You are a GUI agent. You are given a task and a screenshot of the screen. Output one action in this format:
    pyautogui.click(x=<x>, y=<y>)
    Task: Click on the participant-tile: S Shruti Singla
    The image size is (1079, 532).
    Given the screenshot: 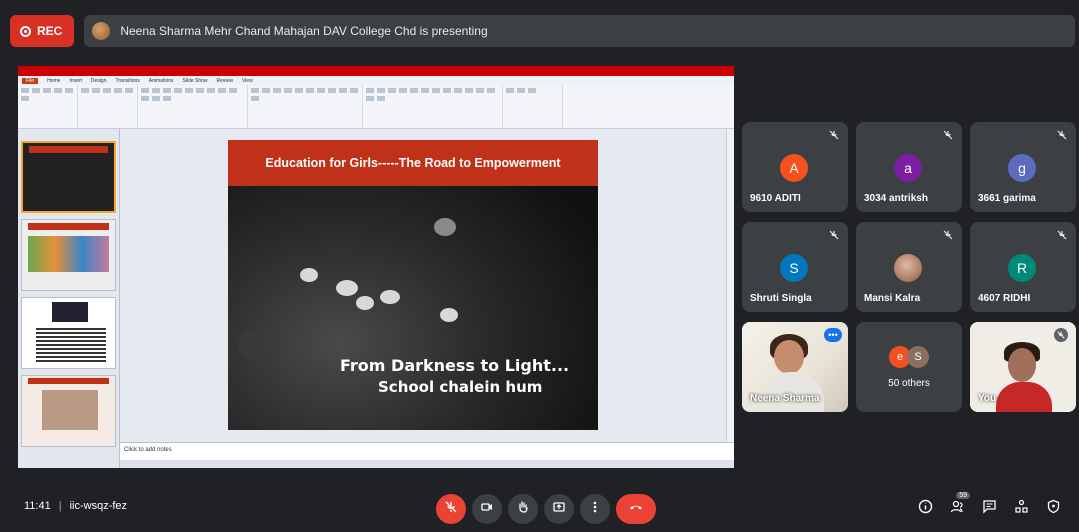 What is the action you would take?
    pyautogui.click(x=795, y=267)
    